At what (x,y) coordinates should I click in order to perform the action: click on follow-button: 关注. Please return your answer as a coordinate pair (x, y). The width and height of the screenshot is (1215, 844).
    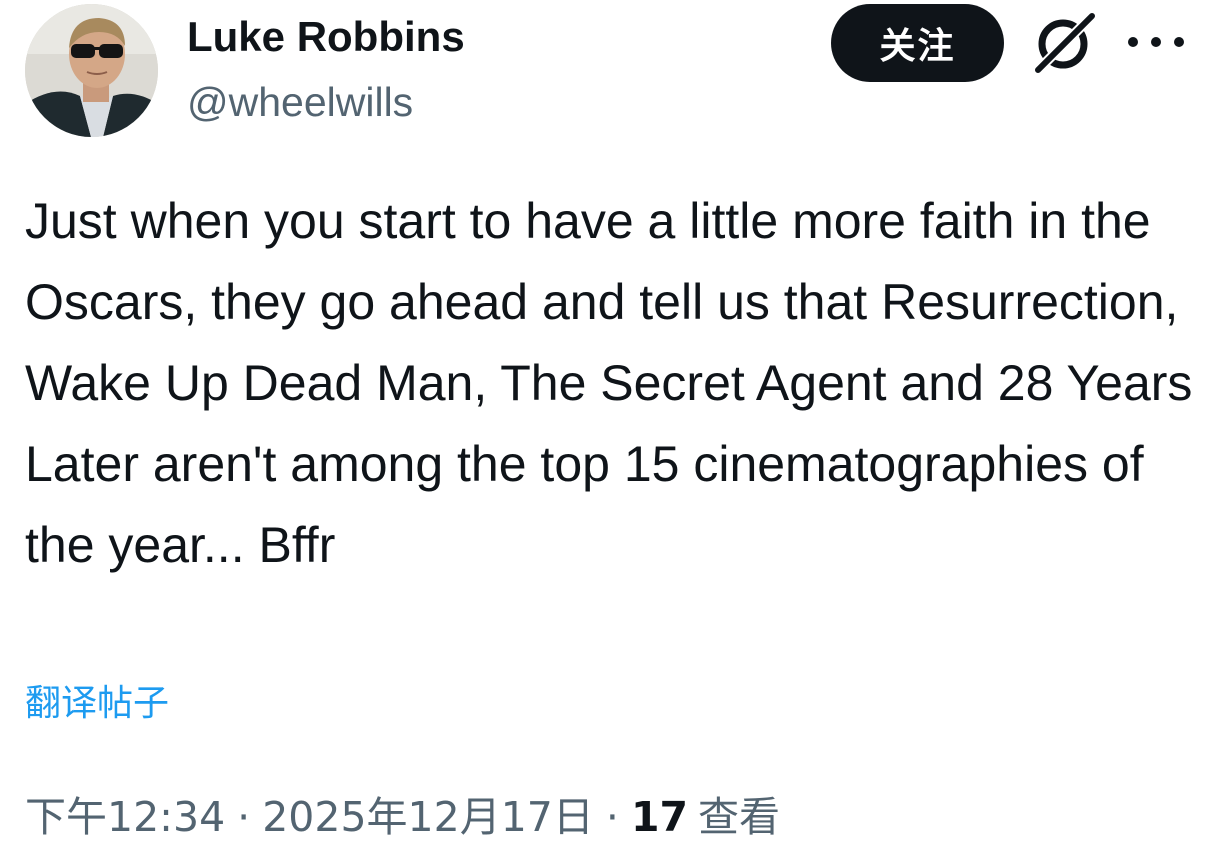
    Looking at the image, I should click on (917, 43).